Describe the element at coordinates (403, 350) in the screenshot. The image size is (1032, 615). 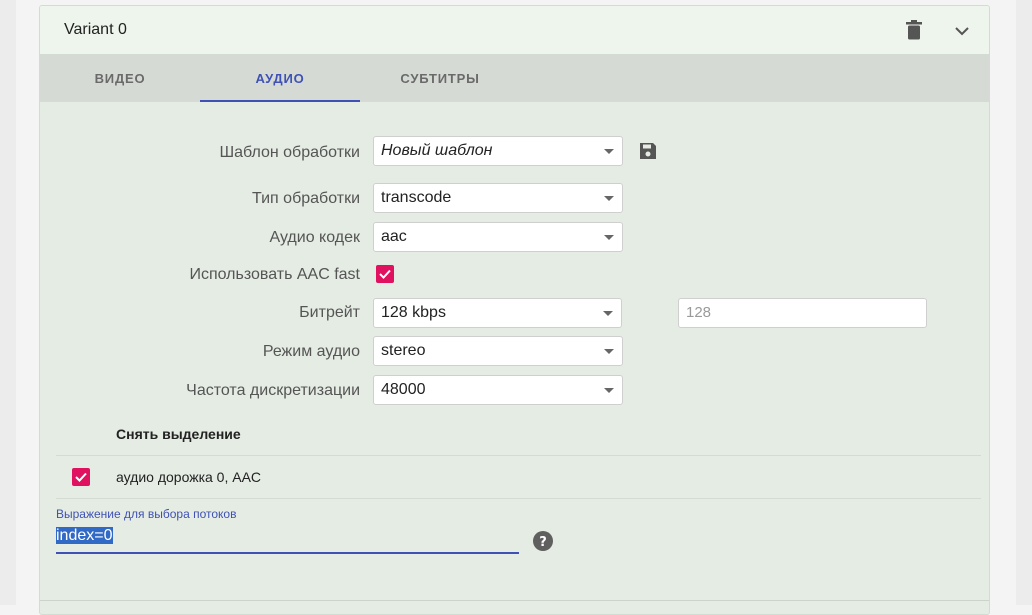
I see `audio-mode-value: stereo` at that location.